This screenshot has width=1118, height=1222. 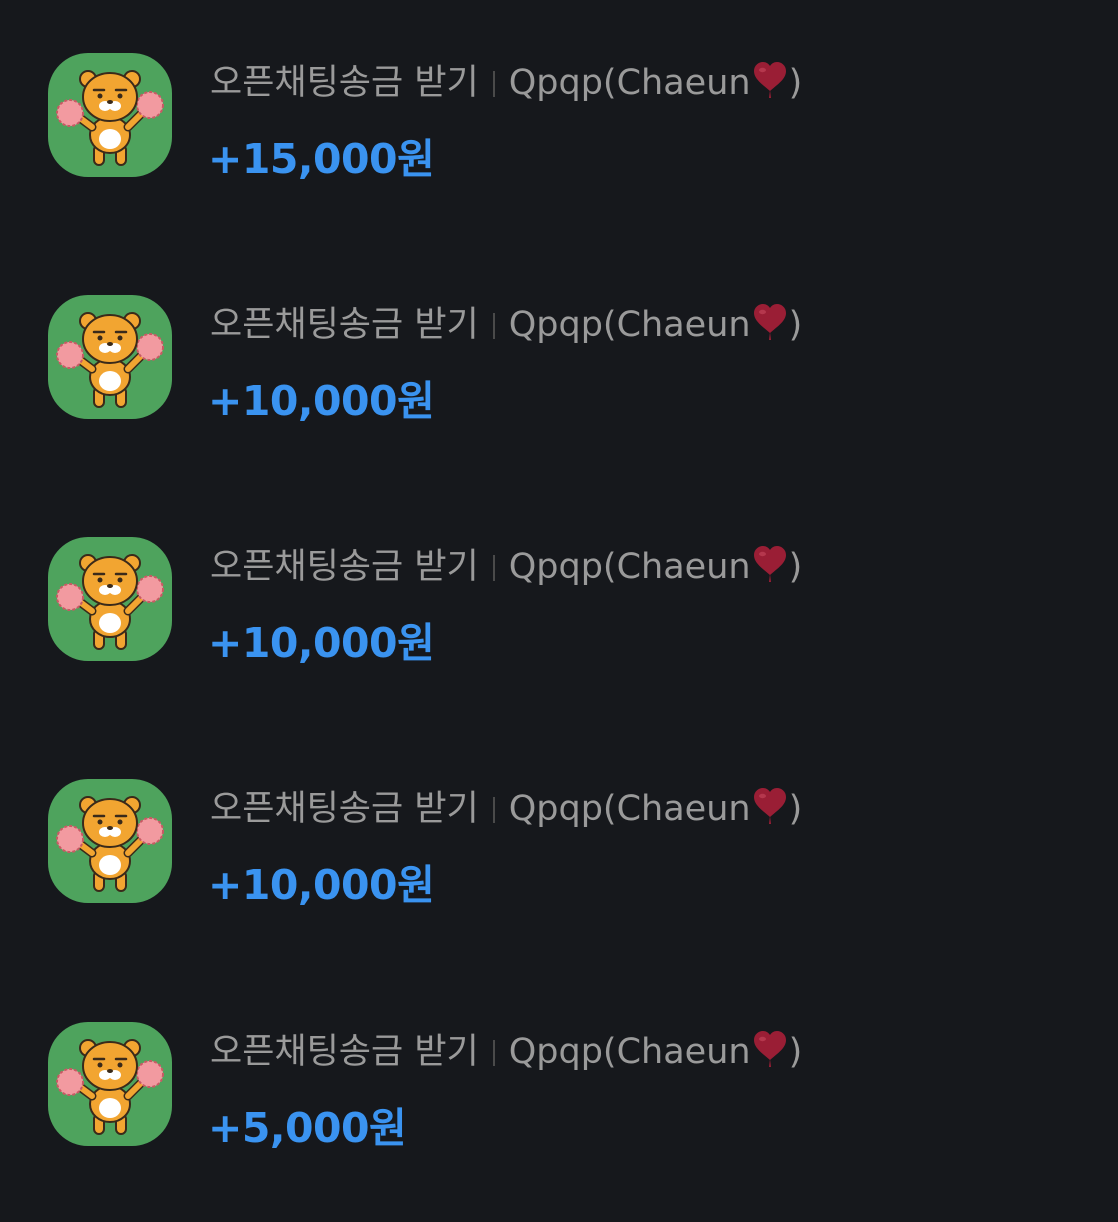 What do you see at coordinates (307, 1128) in the screenshot?
I see `amount: +5,000원` at bounding box center [307, 1128].